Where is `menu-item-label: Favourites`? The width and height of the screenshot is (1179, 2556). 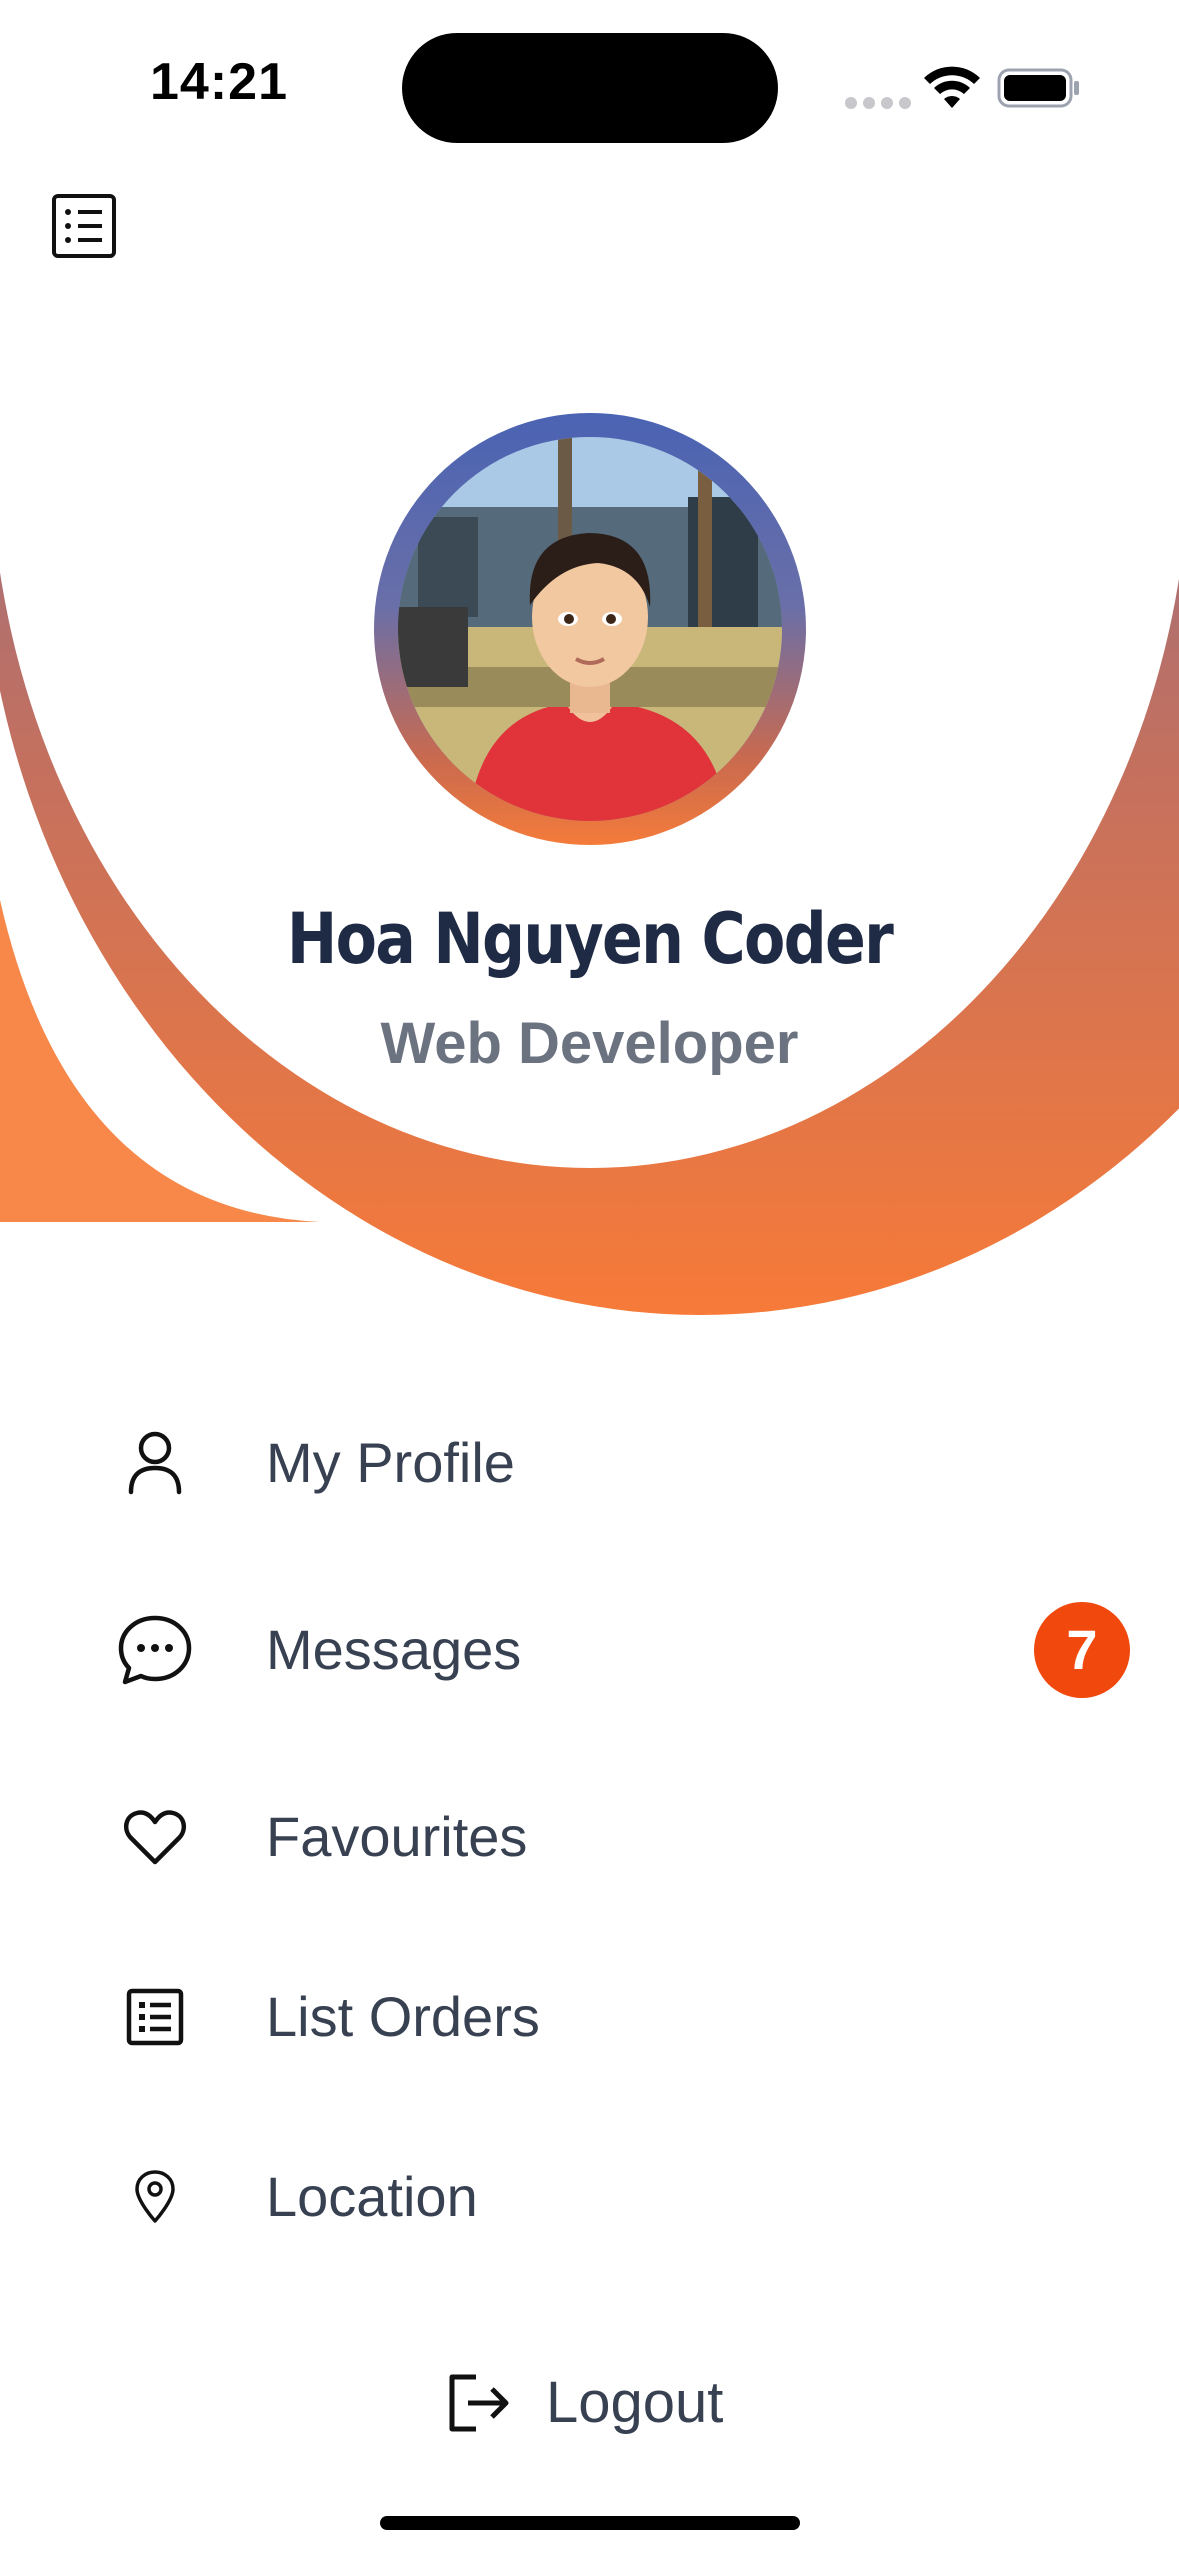
menu-item-label: Favourites is located at coordinates (397, 1836).